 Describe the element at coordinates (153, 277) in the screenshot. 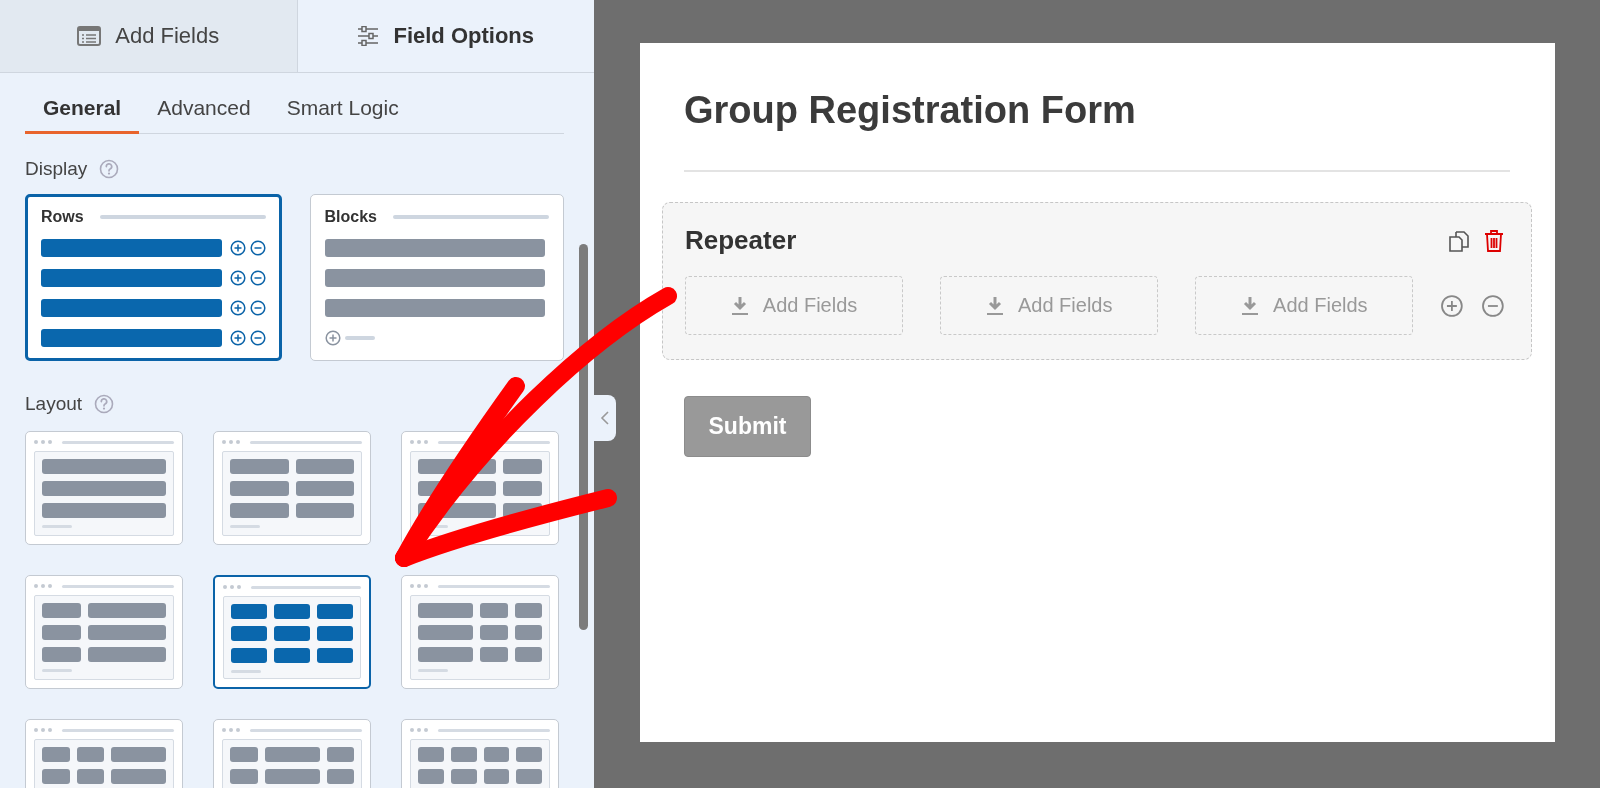

I see `display-option: Rows` at that location.